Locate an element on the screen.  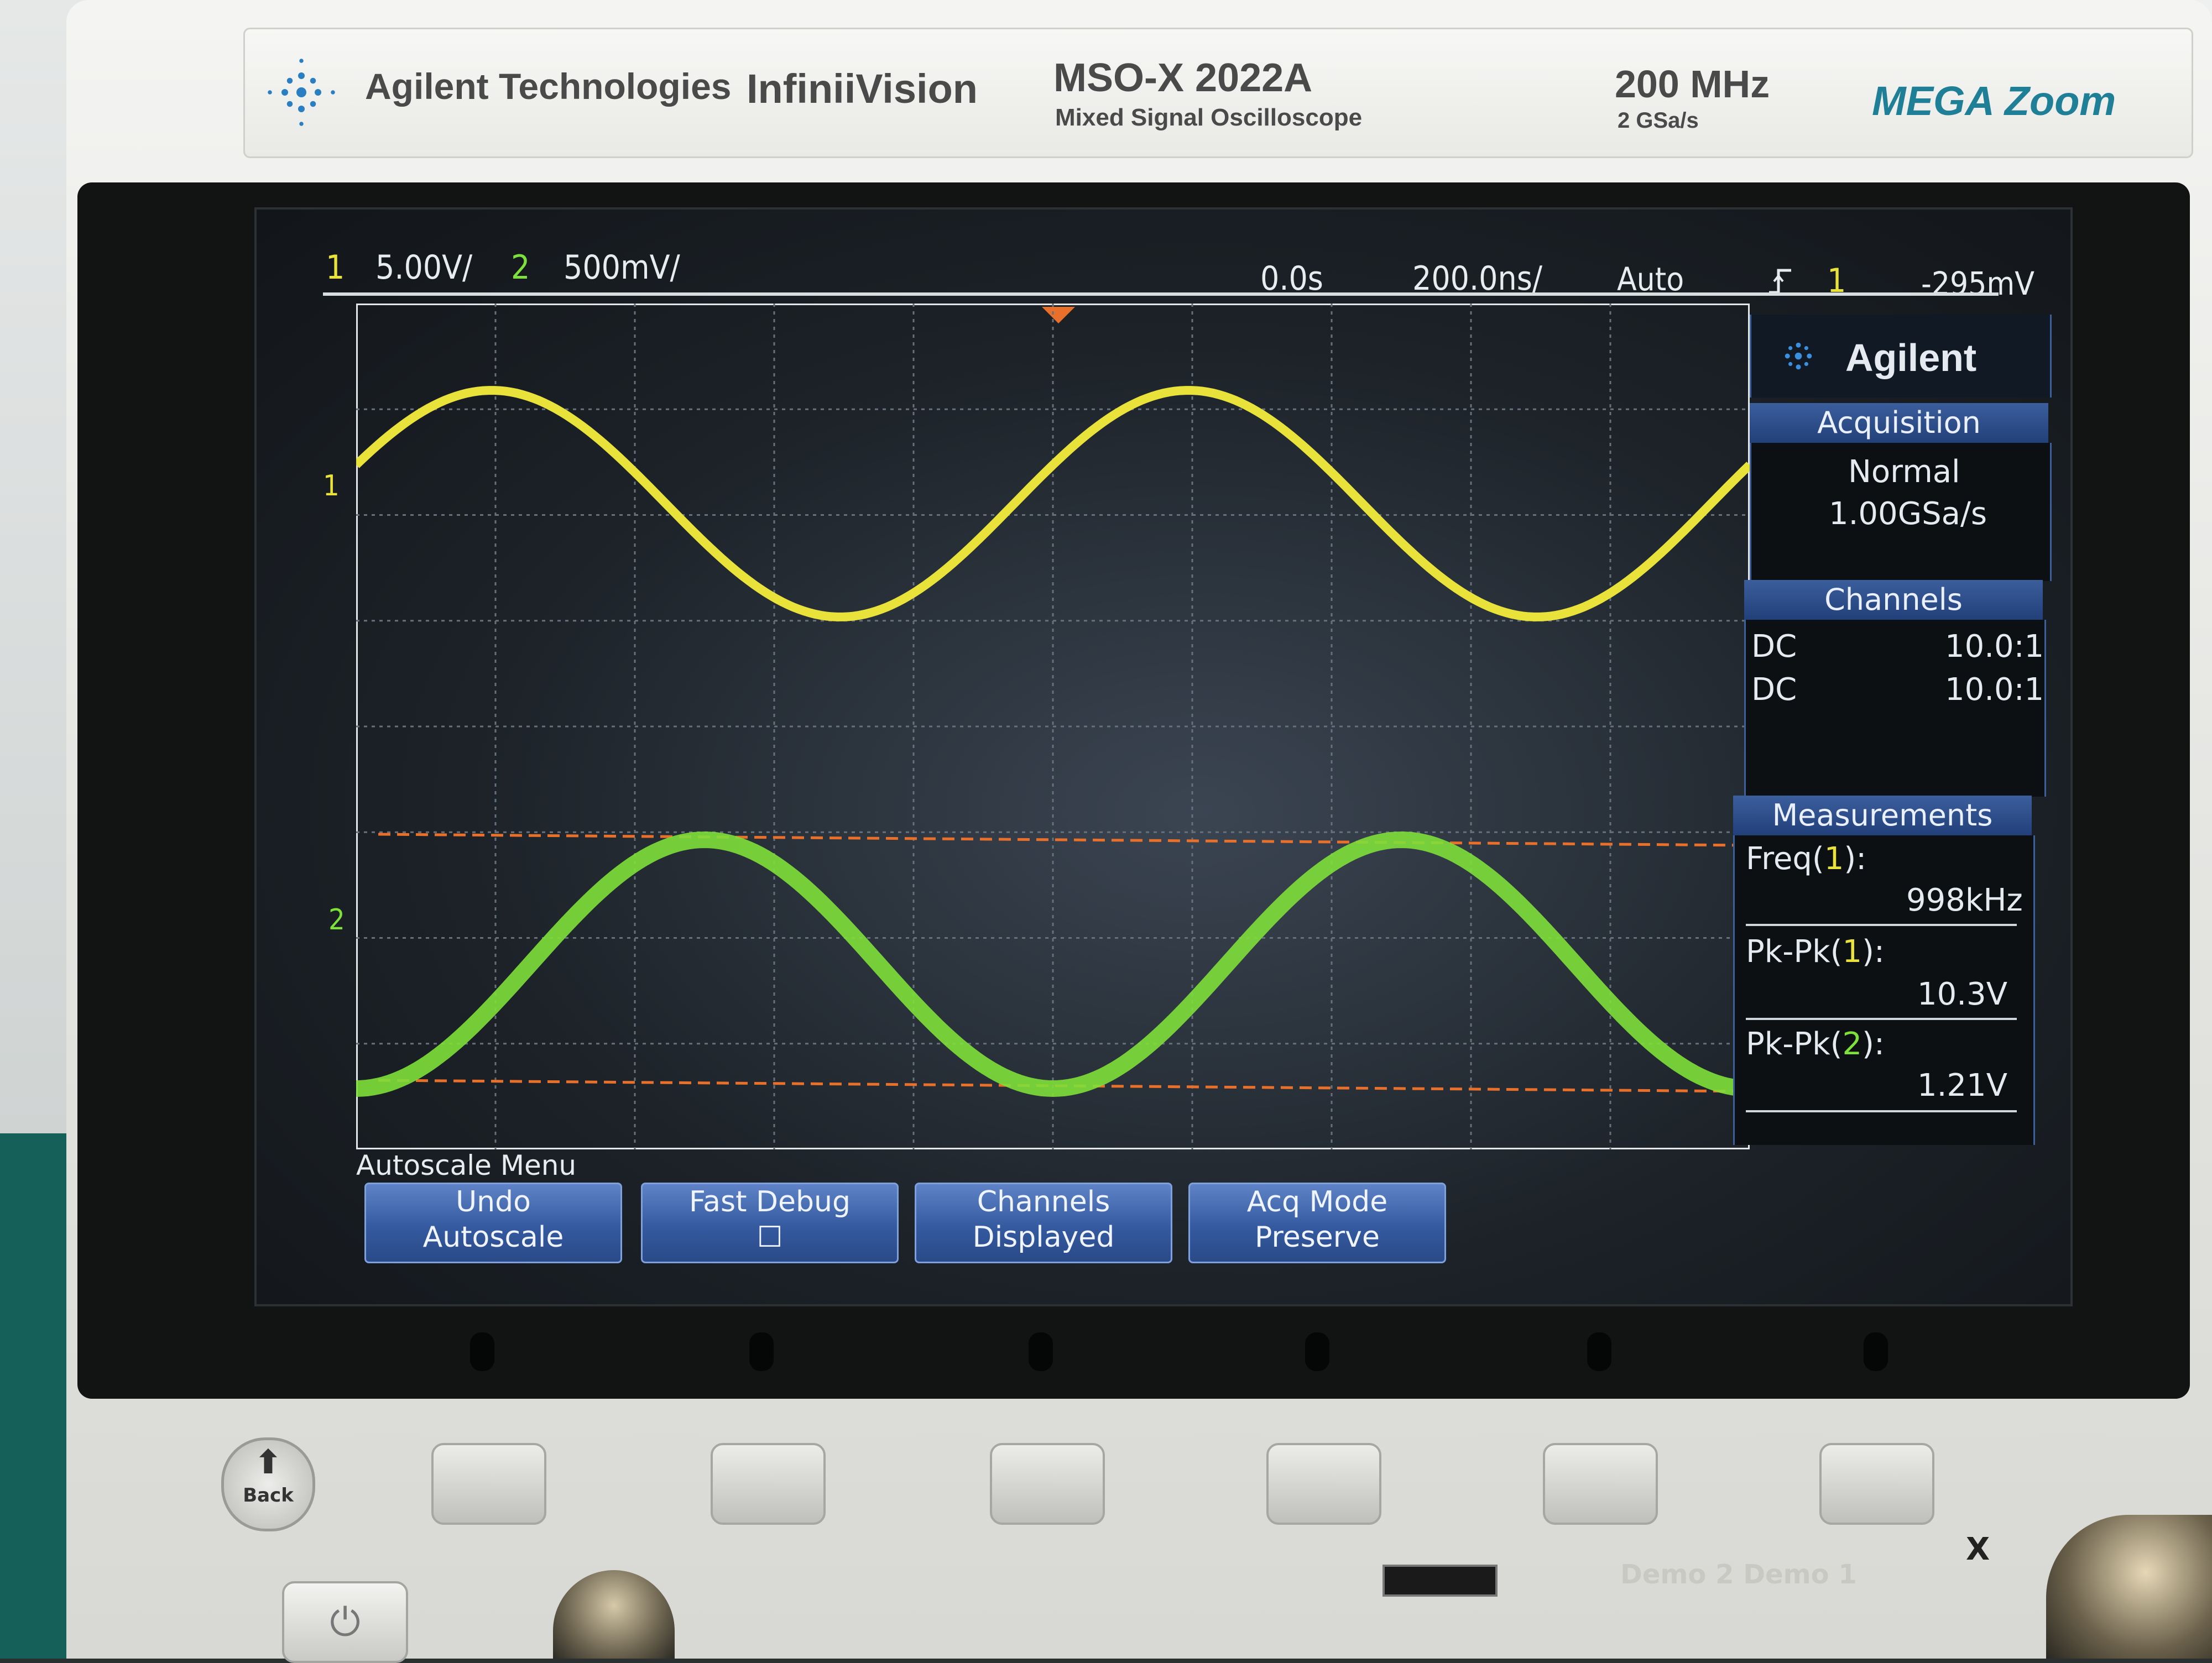
ch1-label: 1 is located at coordinates (335, 267).